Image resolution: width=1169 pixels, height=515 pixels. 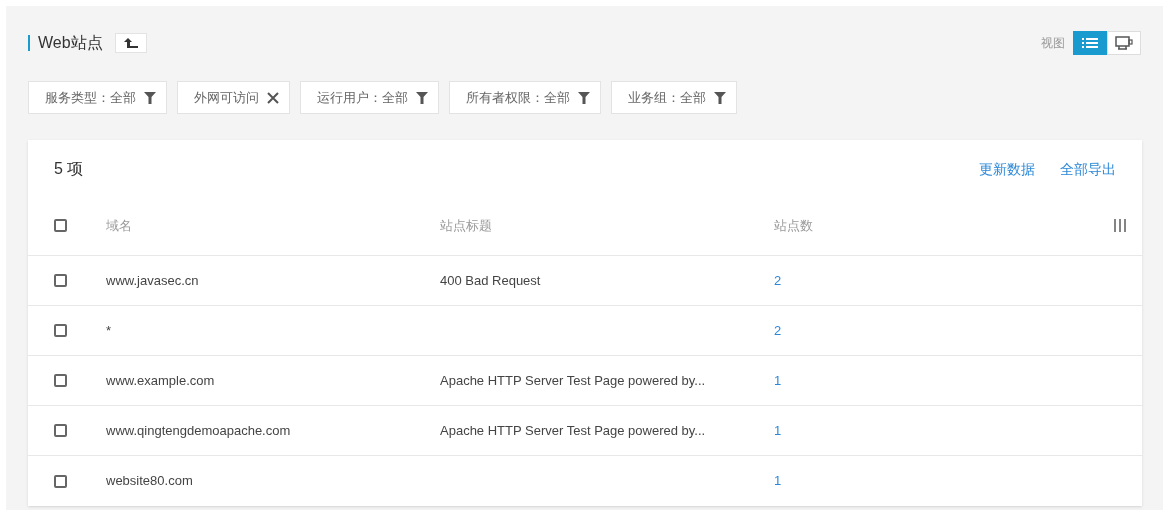 I want to click on column-header: 站点数, so click(x=793, y=225).